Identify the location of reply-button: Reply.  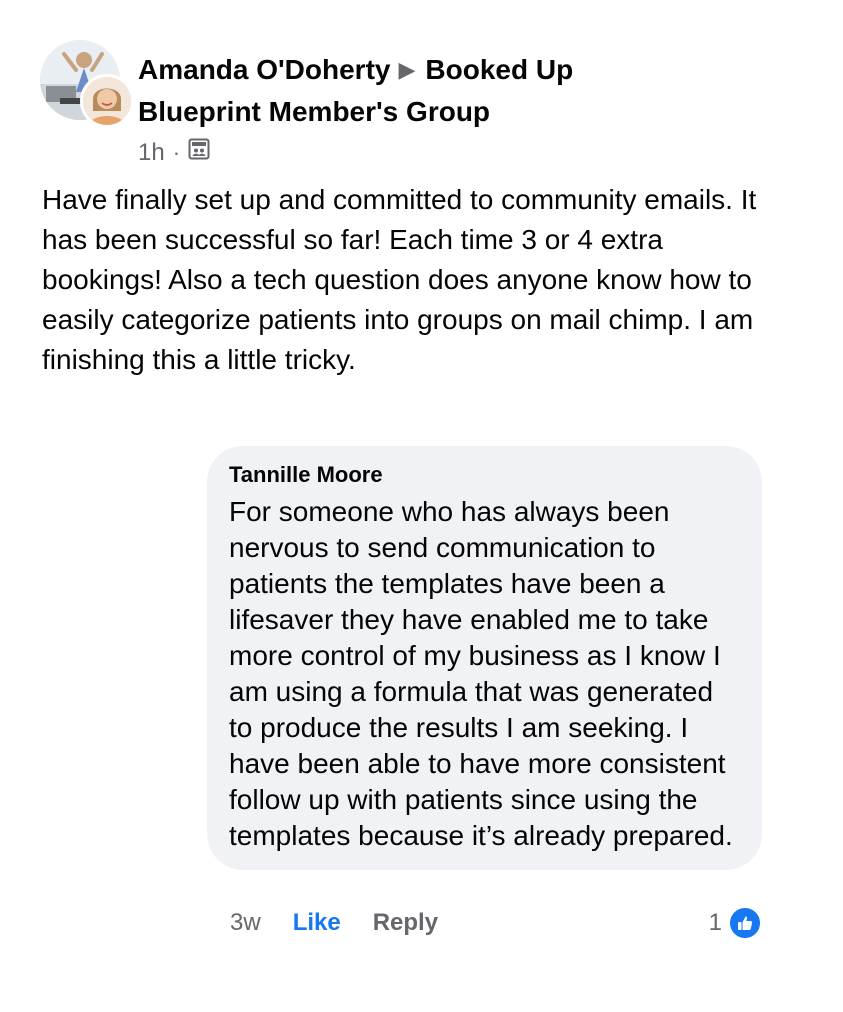
(405, 923).